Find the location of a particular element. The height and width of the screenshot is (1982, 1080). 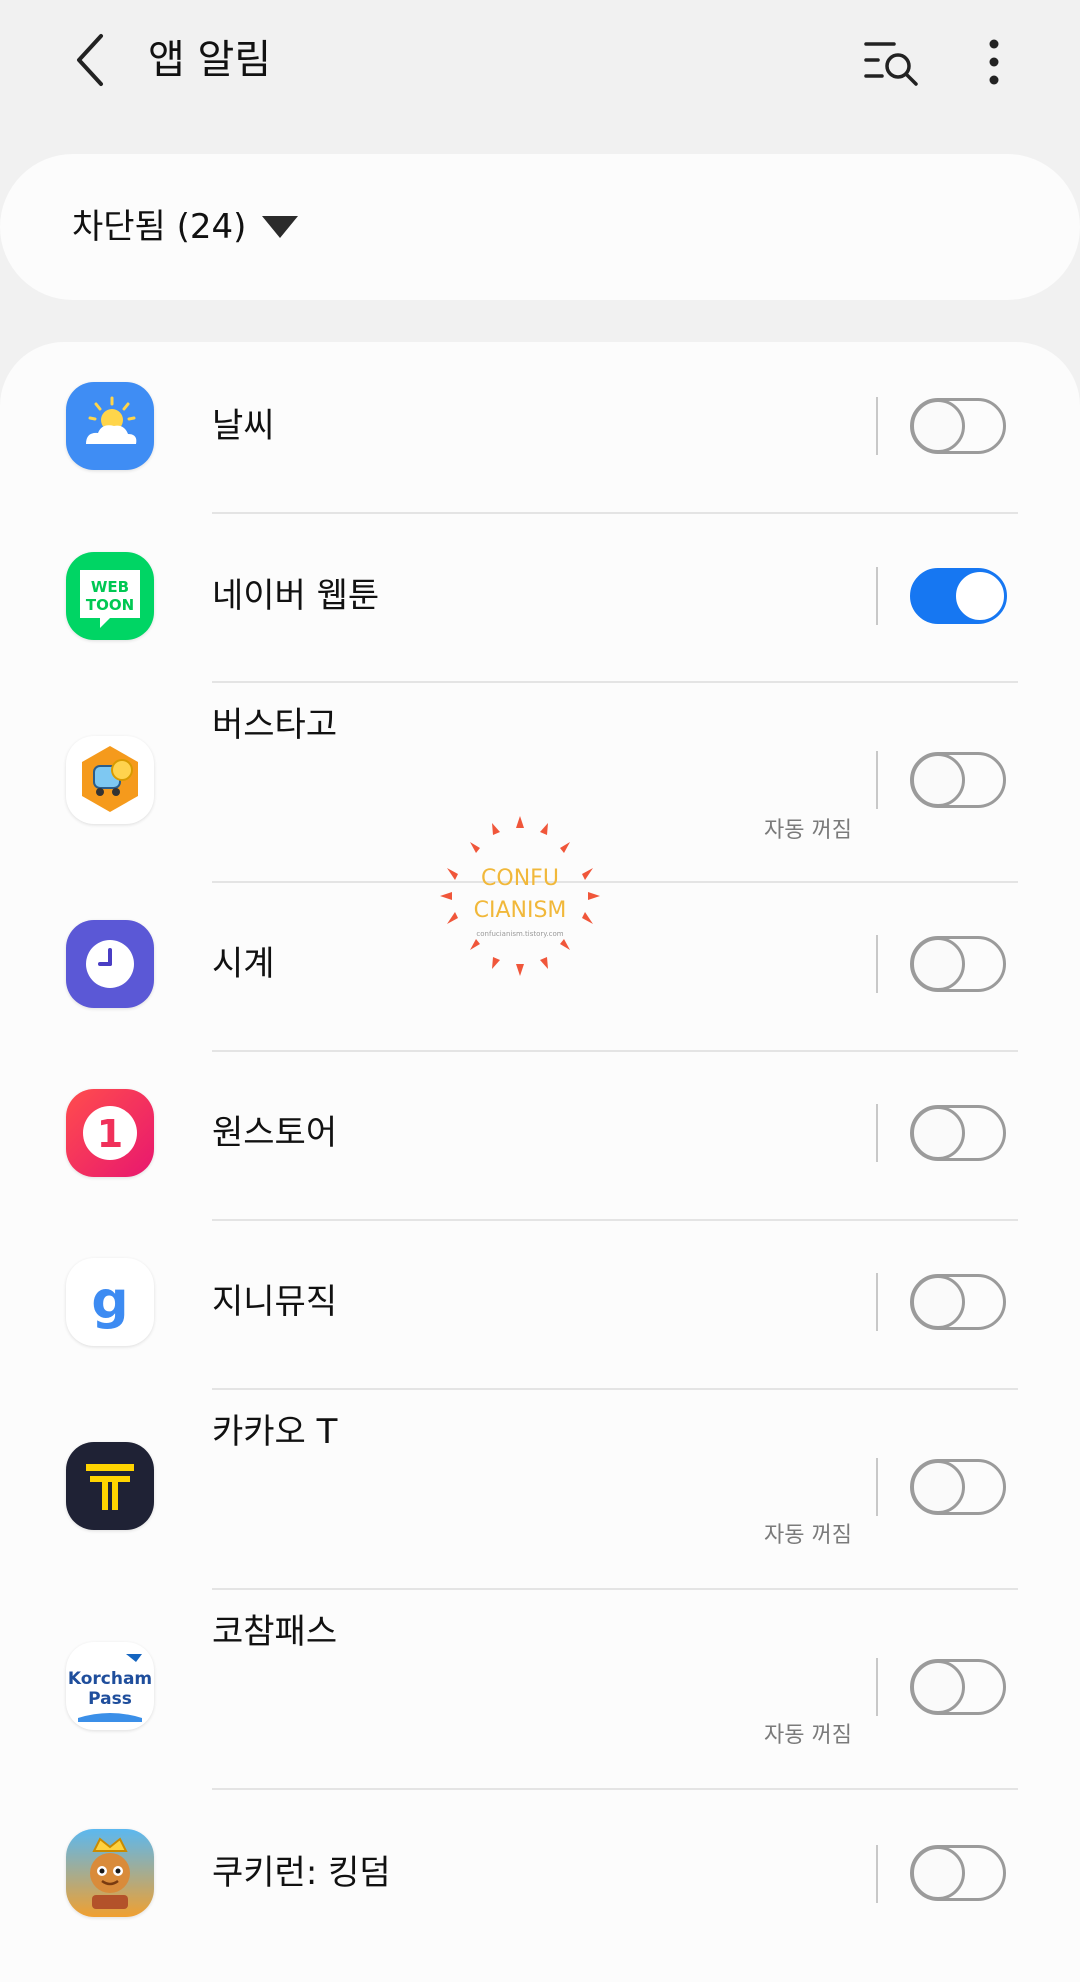

filter-label: 차단됨 (24) is located at coordinates (159, 227).